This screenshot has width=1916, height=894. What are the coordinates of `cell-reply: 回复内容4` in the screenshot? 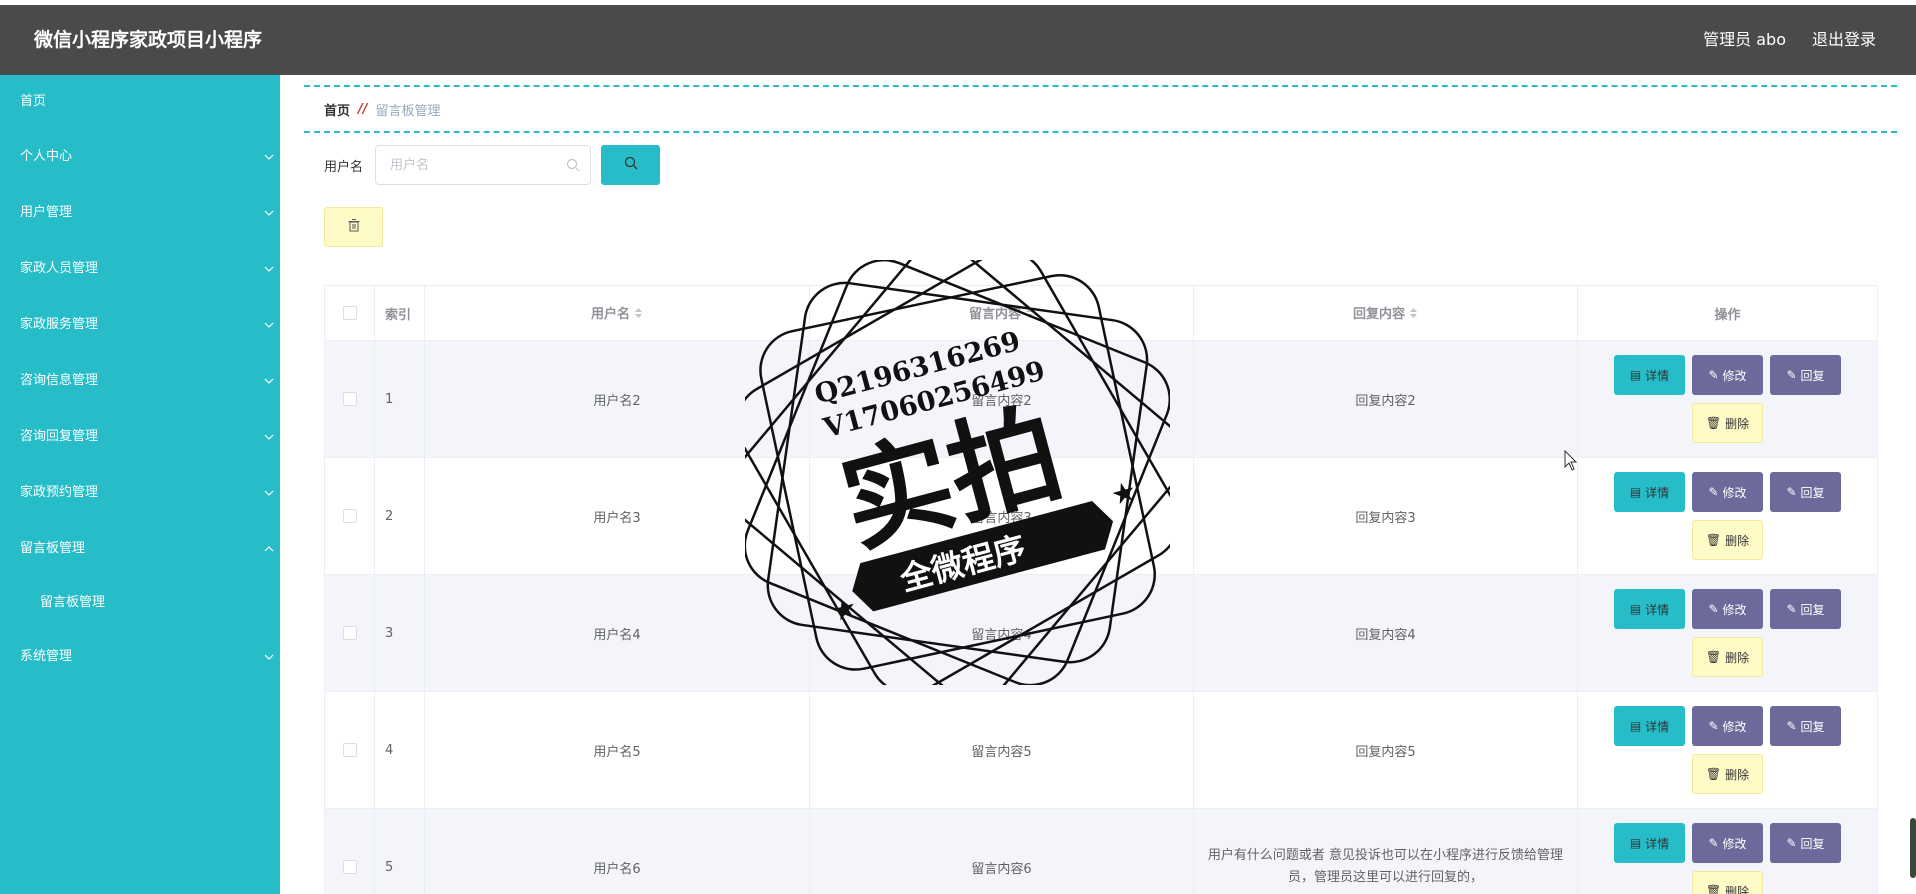 It's located at (1385, 633).